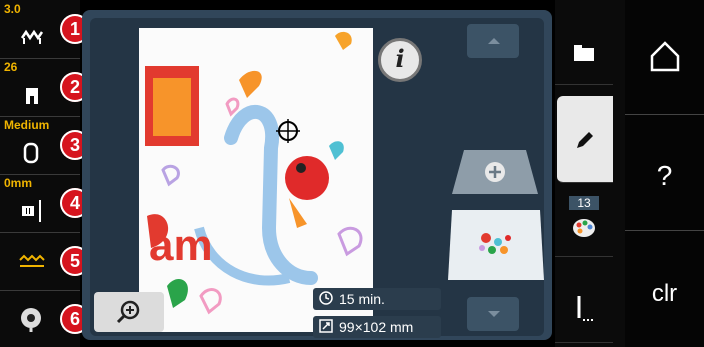  I want to click on scroll-up-button, so click(493, 41).